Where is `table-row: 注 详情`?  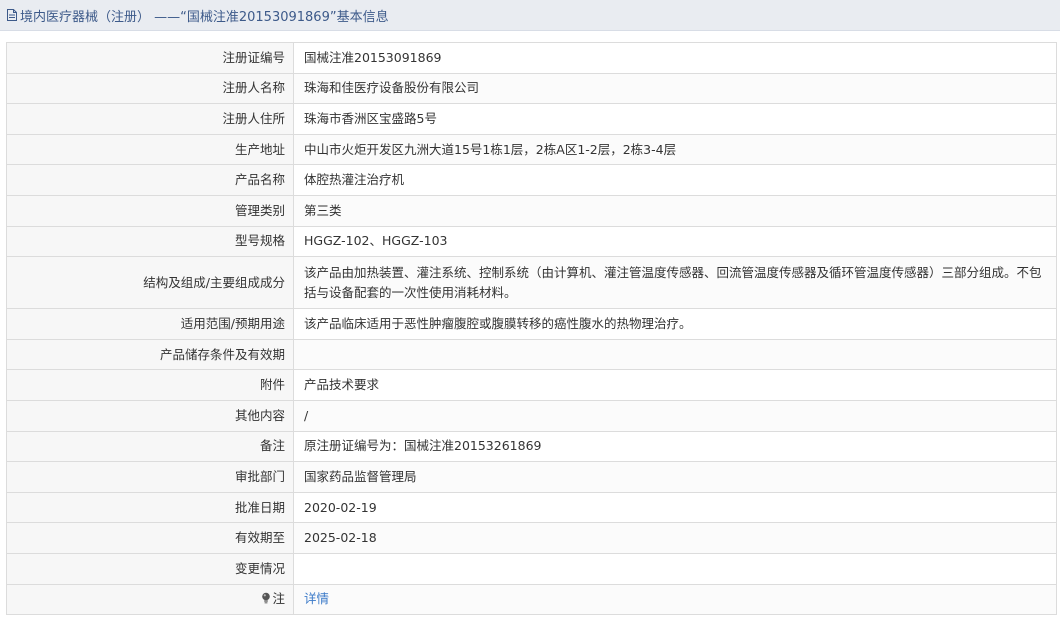
table-row: 注 详情 is located at coordinates (531, 599).